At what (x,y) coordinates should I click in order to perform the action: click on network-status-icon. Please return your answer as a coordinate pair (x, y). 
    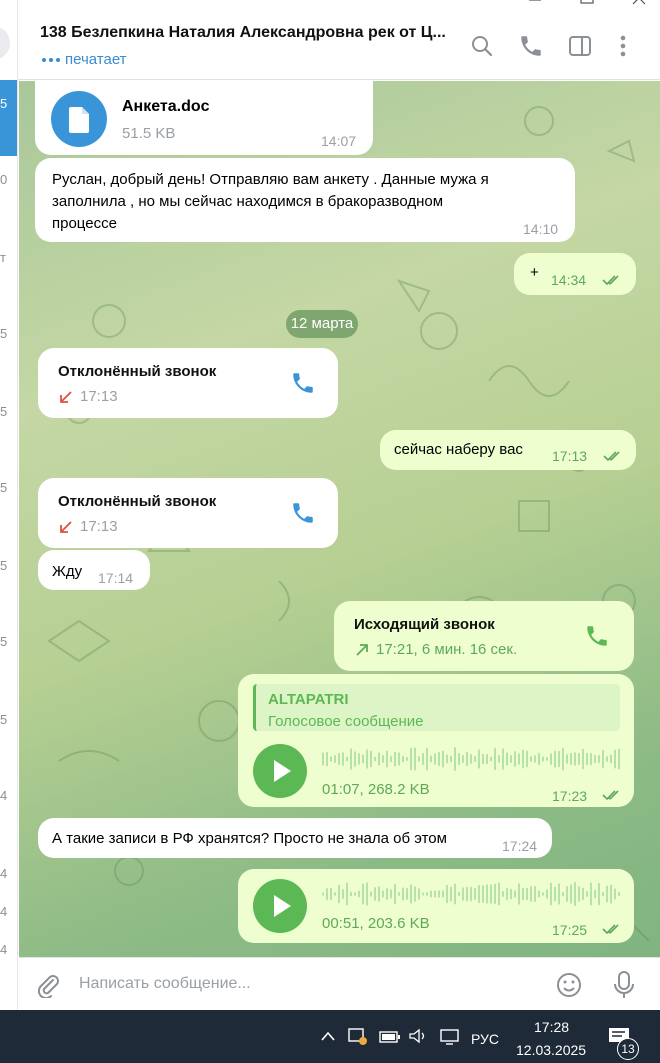
    Looking at the image, I should click on (358, 1037).